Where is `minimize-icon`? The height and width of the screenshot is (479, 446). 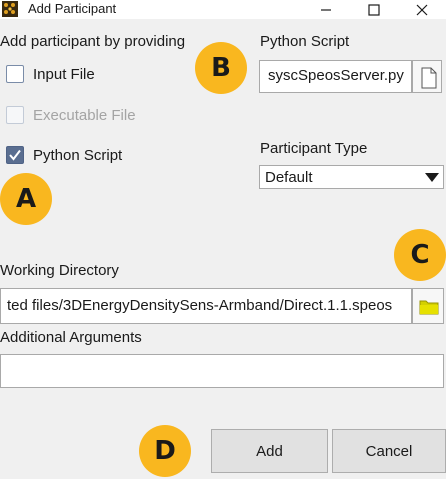 minimize-icon is located at coordinates (326, 9).